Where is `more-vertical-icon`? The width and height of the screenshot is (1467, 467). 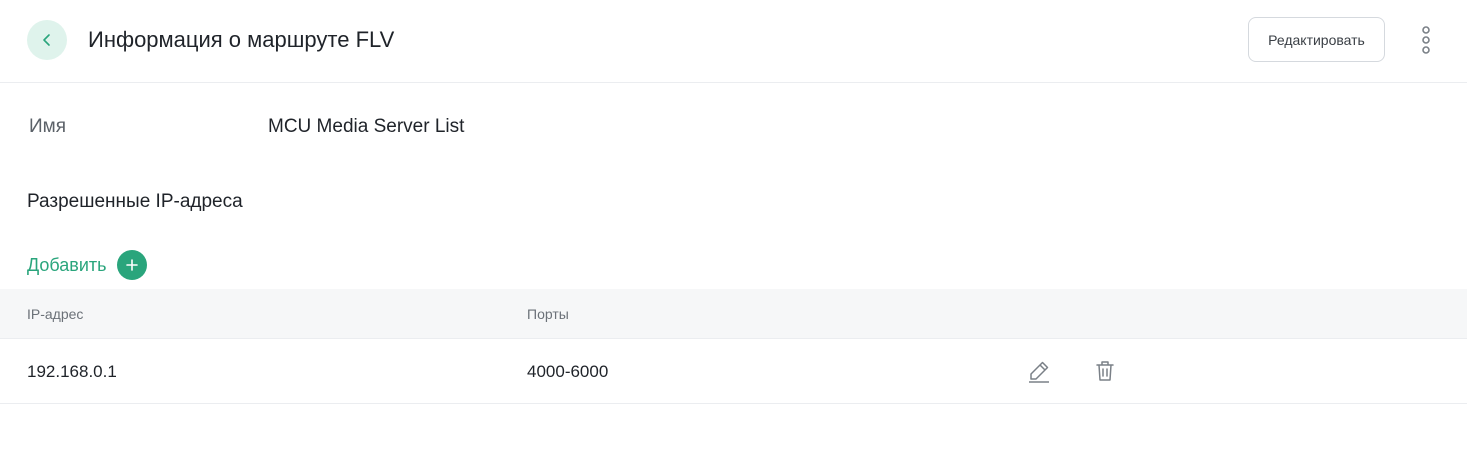 more-vertical-icon is located at coordinates (1426, 40).